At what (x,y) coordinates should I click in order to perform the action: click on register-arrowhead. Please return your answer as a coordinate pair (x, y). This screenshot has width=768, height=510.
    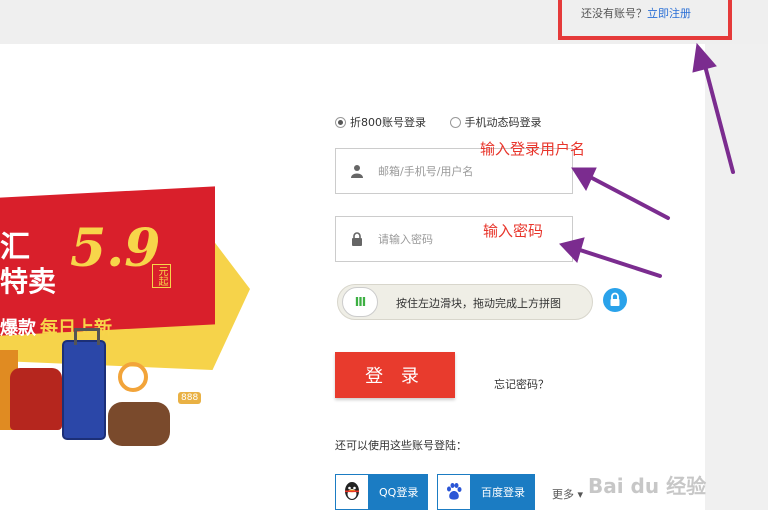
    Looking at the image, I should click on (704, 57).